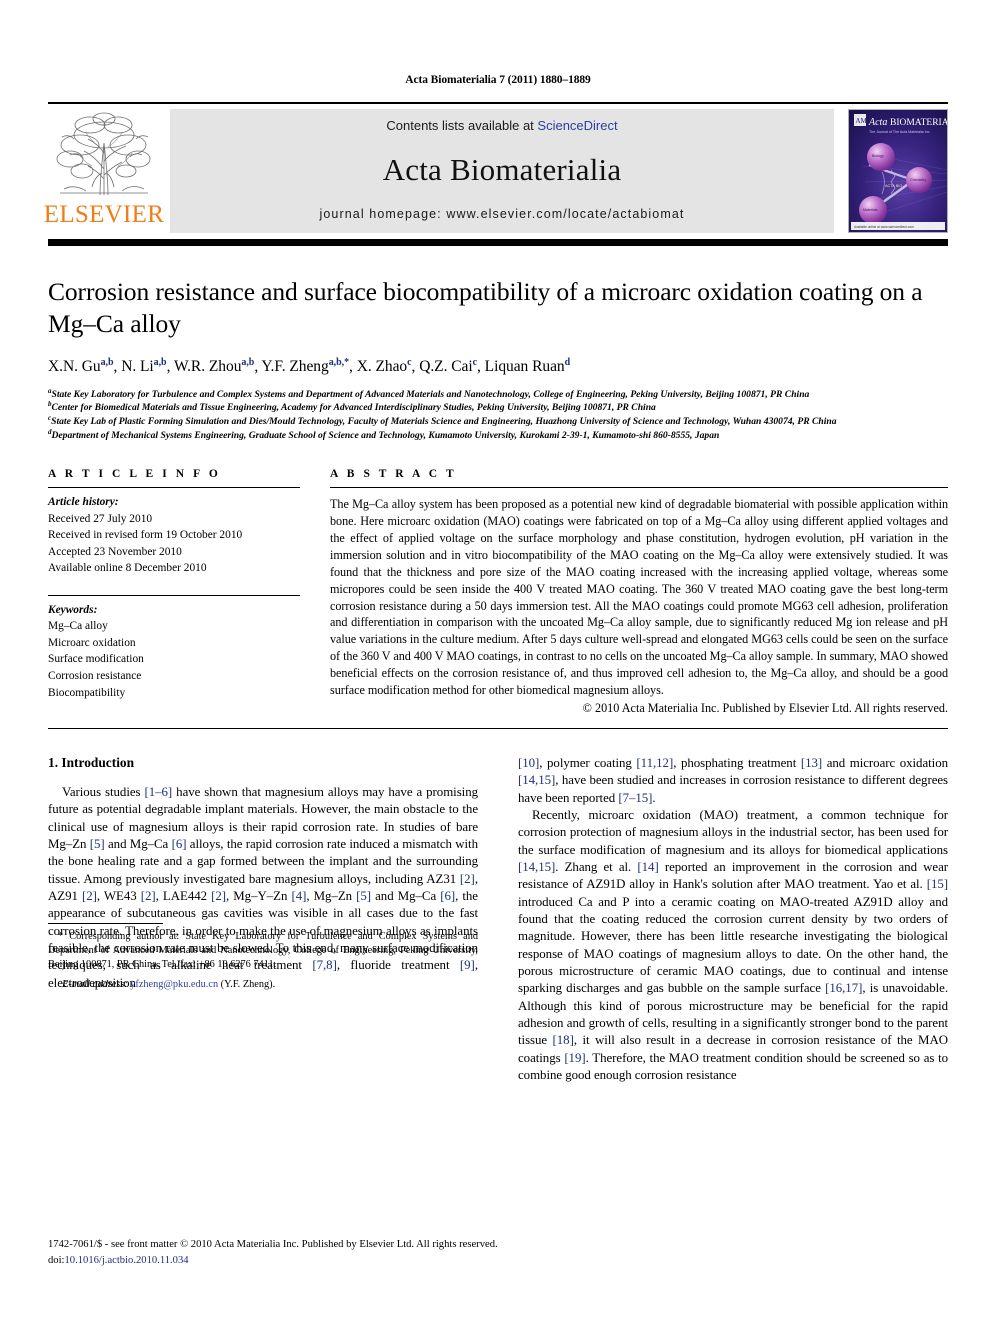 The width and height of the screenshot is (992, 1323). I want to click on svg-text: Acta, so click(877, 122).